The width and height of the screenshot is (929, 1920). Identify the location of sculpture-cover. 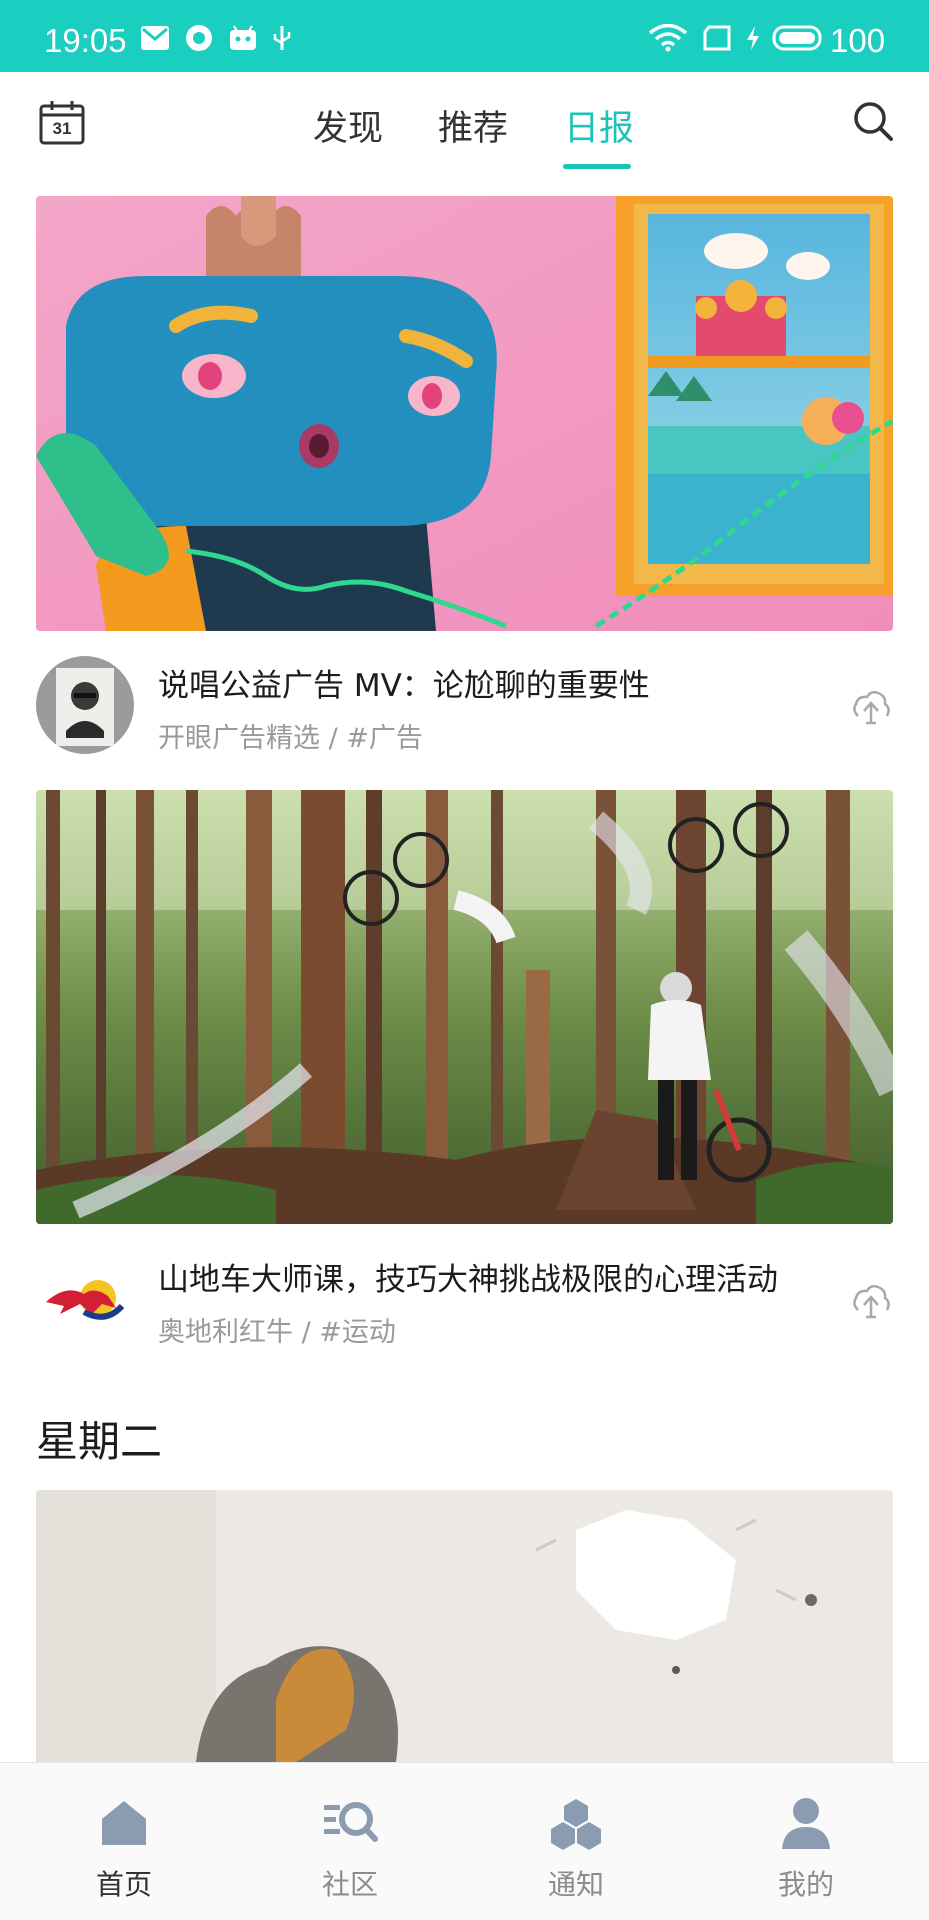
(464, 1626).